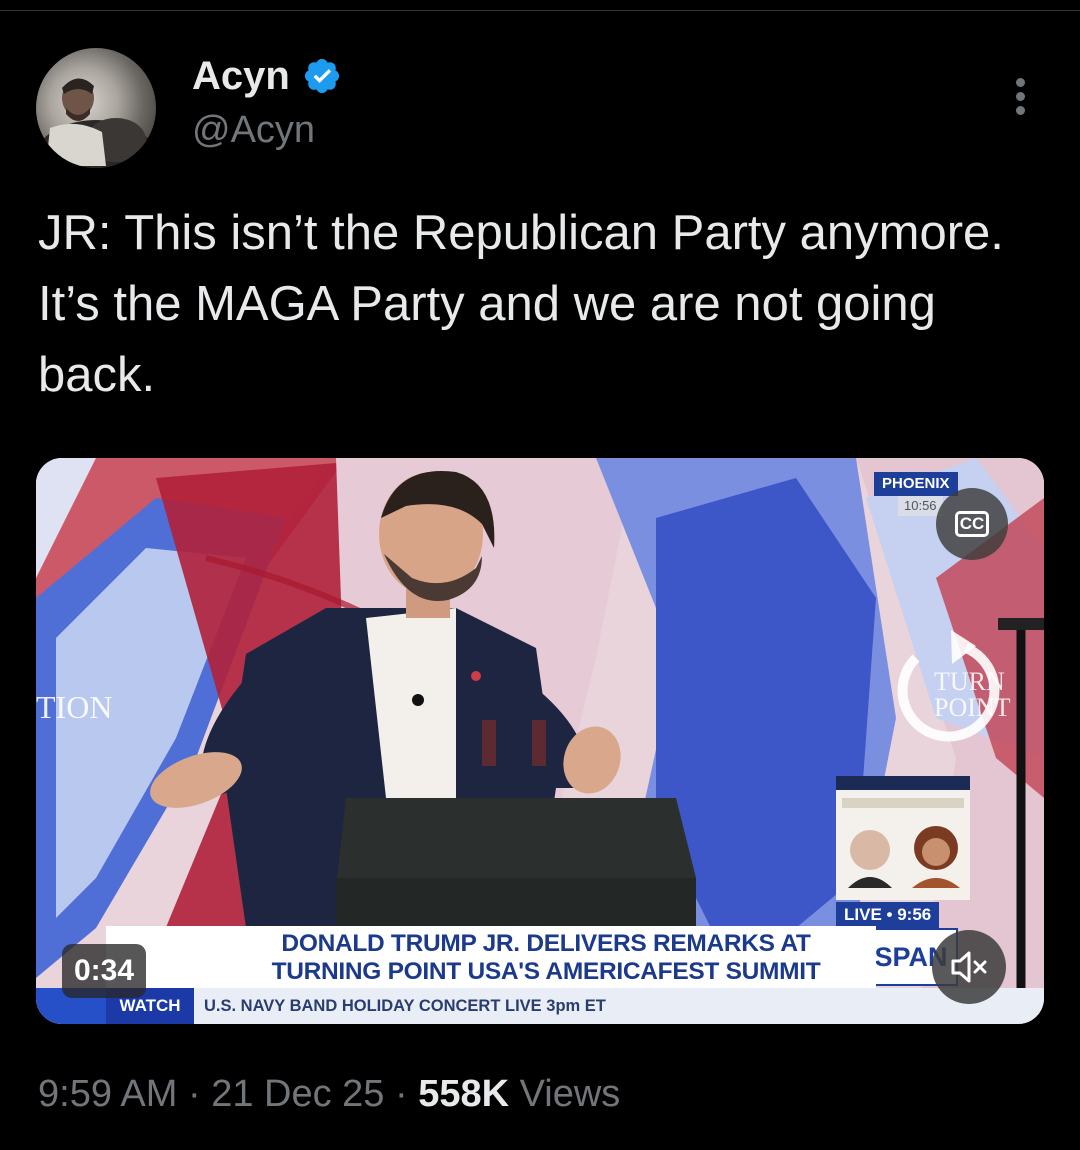  I want to click on headline-line-2: TURNING POINT USA'S AMERICAFEST SUMMIT, so click(546, 971).